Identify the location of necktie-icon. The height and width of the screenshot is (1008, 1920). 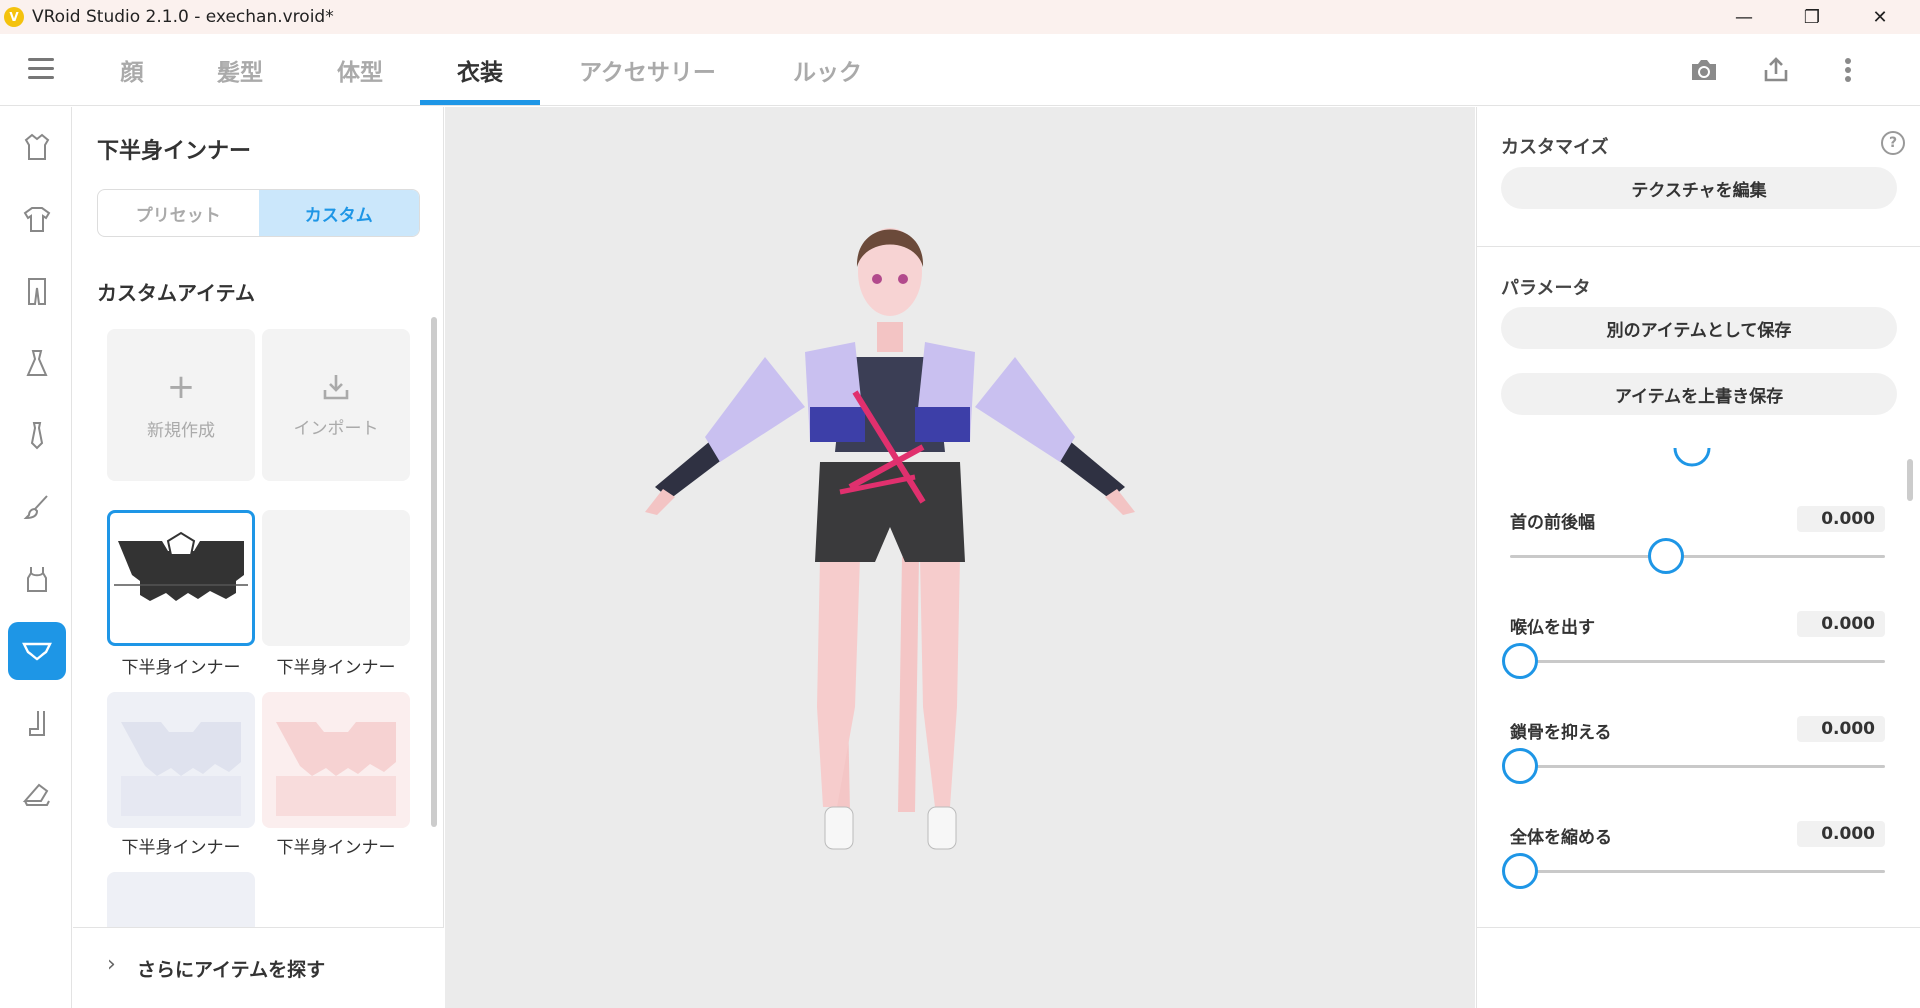
(37, 435).